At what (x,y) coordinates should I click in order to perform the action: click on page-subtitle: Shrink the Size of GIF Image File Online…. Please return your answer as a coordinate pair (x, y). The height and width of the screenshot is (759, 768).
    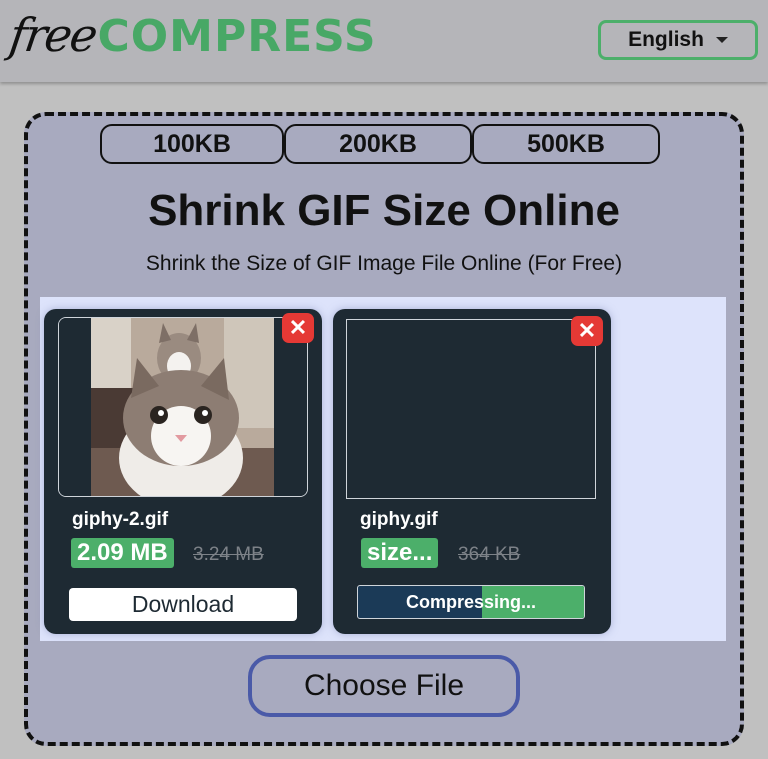
    Looking at the image, I should click on (384, 263).